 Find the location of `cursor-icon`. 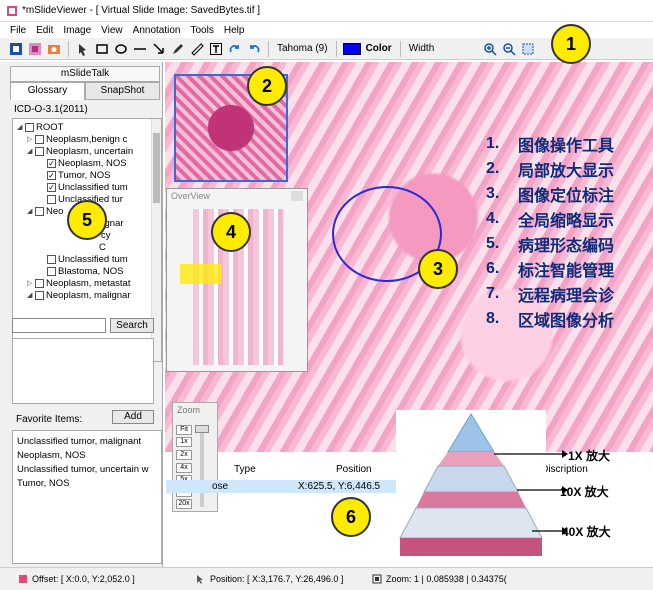

cursor-icon is located at coordinates (200, 579).